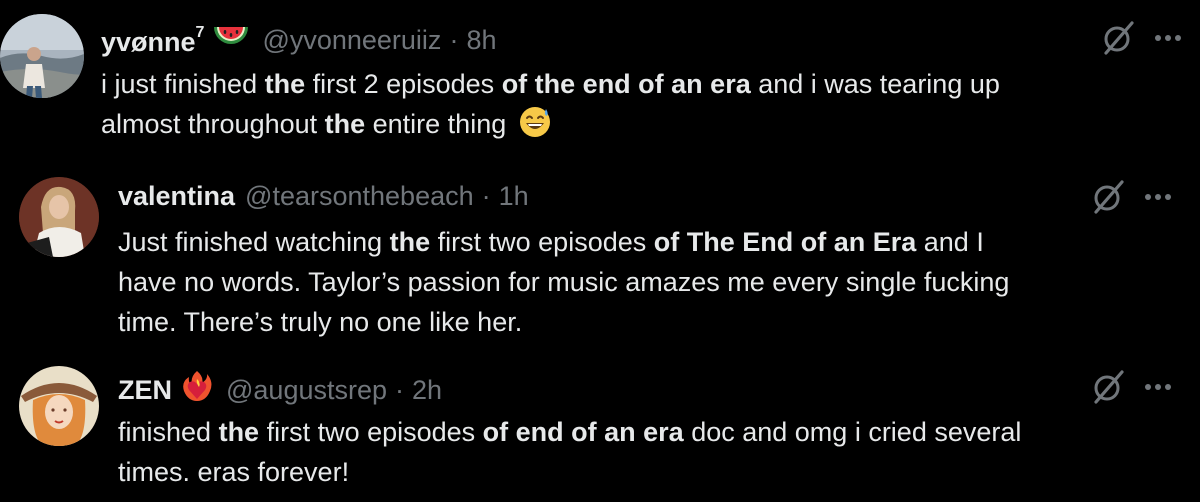  What do you see at coordinates (176, 196) in the screenshot?
I see `display-name: valentina` at bounding box center [176, 196].